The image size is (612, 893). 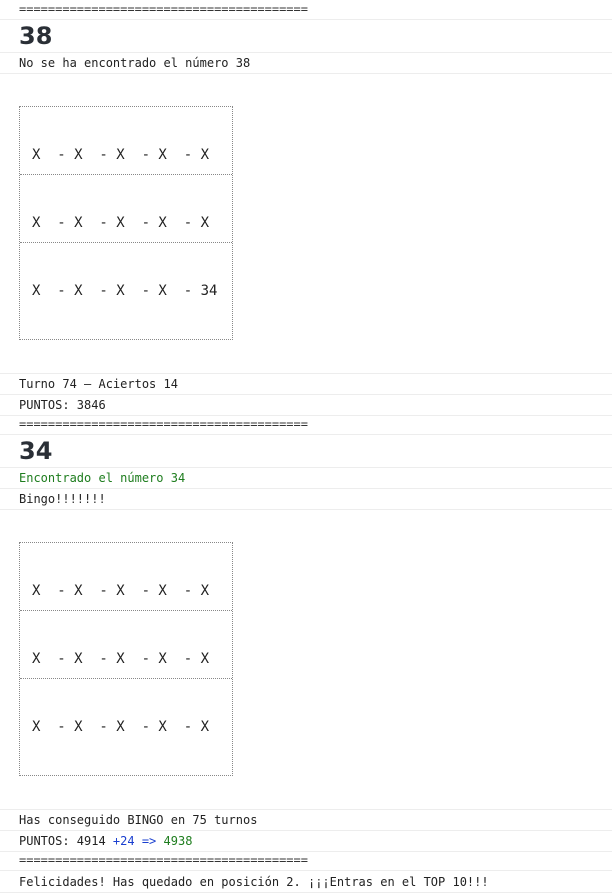 I want to click on points-total: 4938, so click(x=178, y=841).